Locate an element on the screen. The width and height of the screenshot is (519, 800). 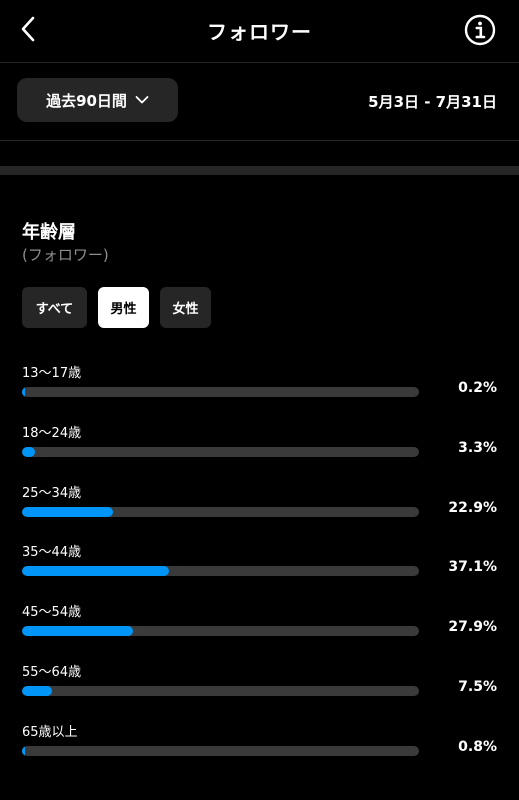
date-range-dropdown: 過去90日間 is located at coordinates (97, 100).